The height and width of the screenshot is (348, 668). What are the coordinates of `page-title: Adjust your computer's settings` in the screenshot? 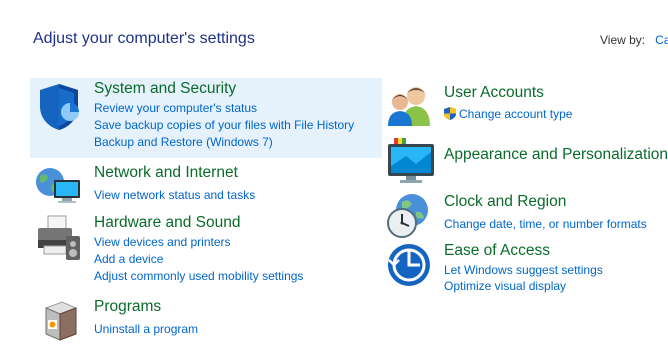 It's located at (144, 38).